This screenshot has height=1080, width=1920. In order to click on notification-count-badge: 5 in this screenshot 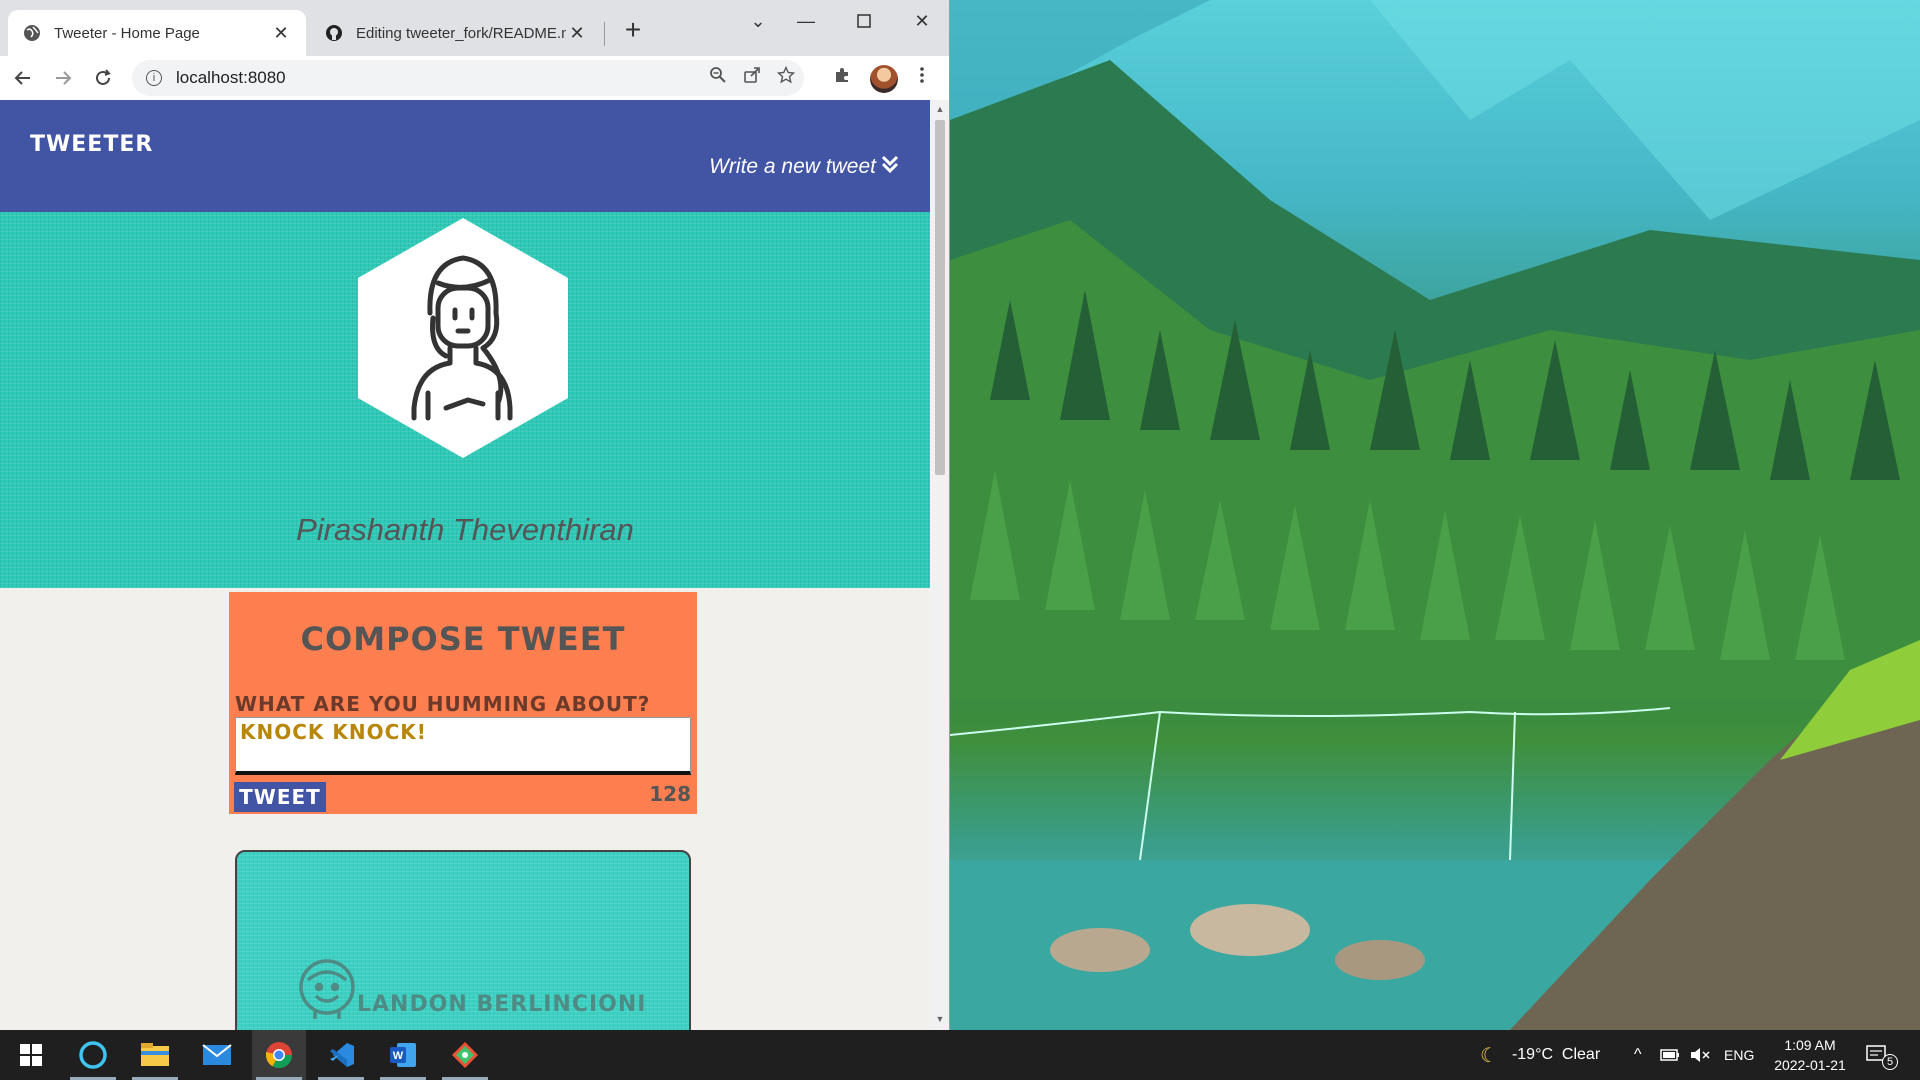, I will do `click(1890, 1062)`.